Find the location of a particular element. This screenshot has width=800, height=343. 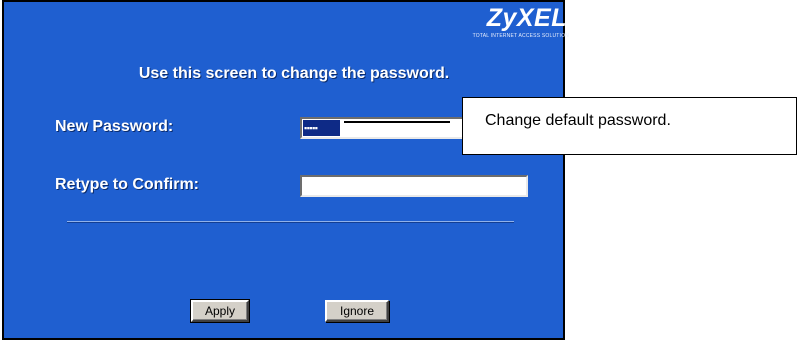

new-password-label: New Password: is located at coordinates (114, 126).